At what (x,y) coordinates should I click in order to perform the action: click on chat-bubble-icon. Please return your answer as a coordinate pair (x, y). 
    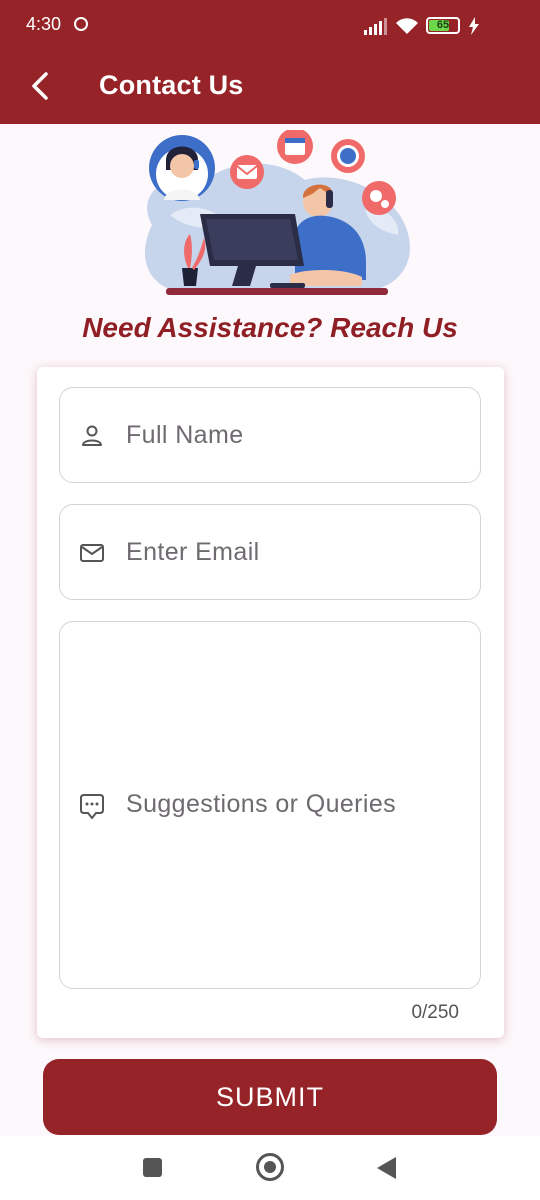
    Looking at the image, I should click on (92, 806).